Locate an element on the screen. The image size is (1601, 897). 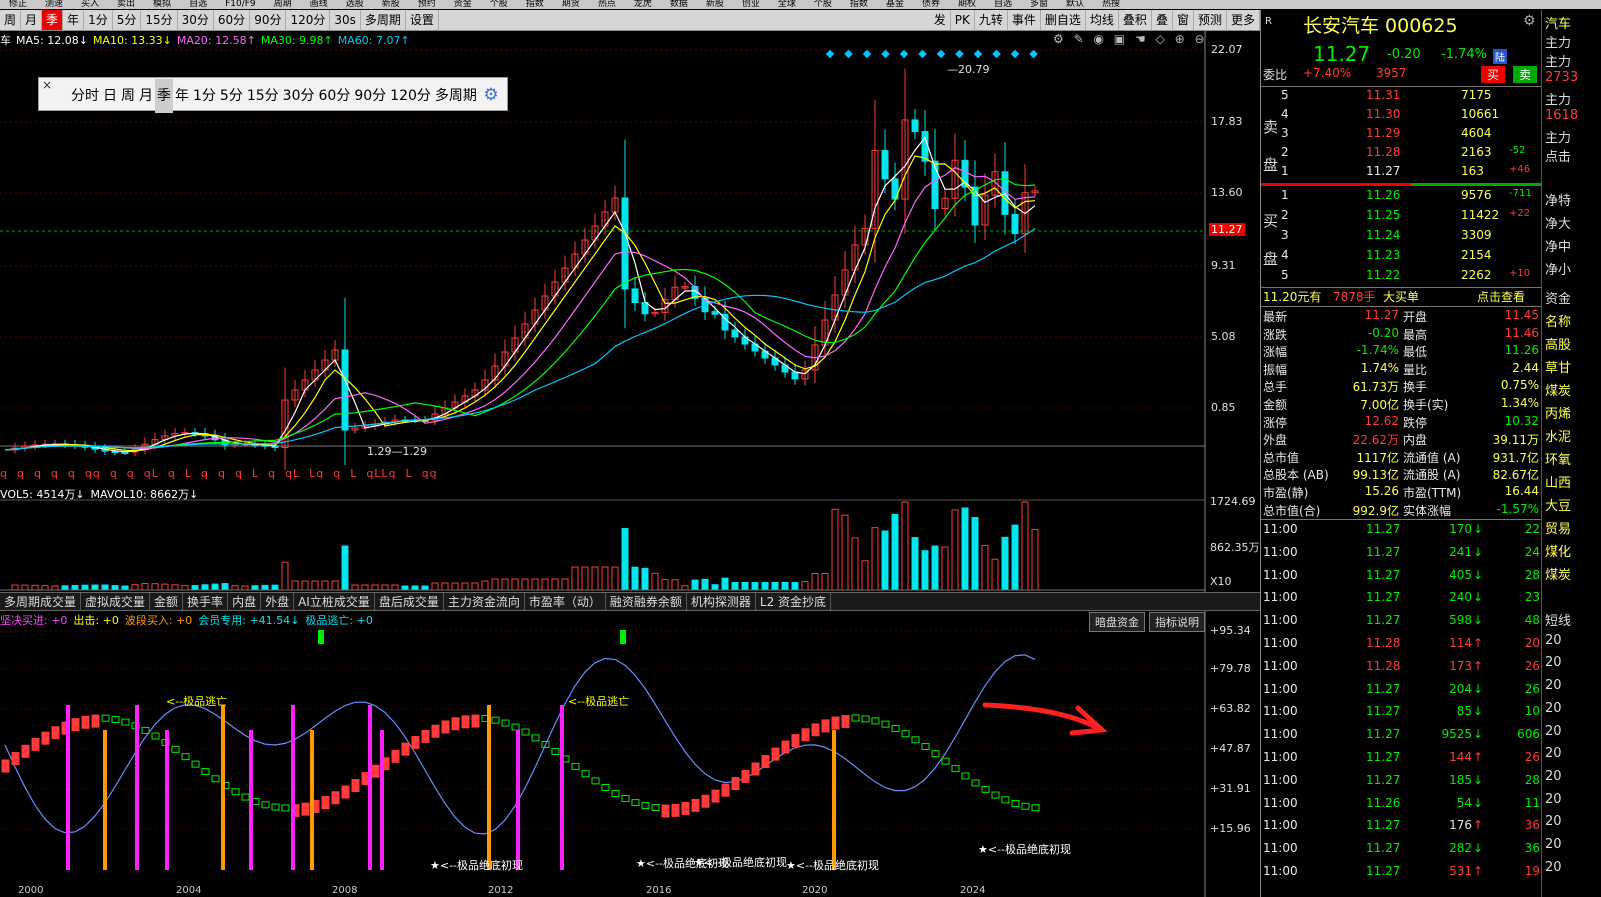
side-panel-item: 草甘 is located at coordinates (1558, 366).